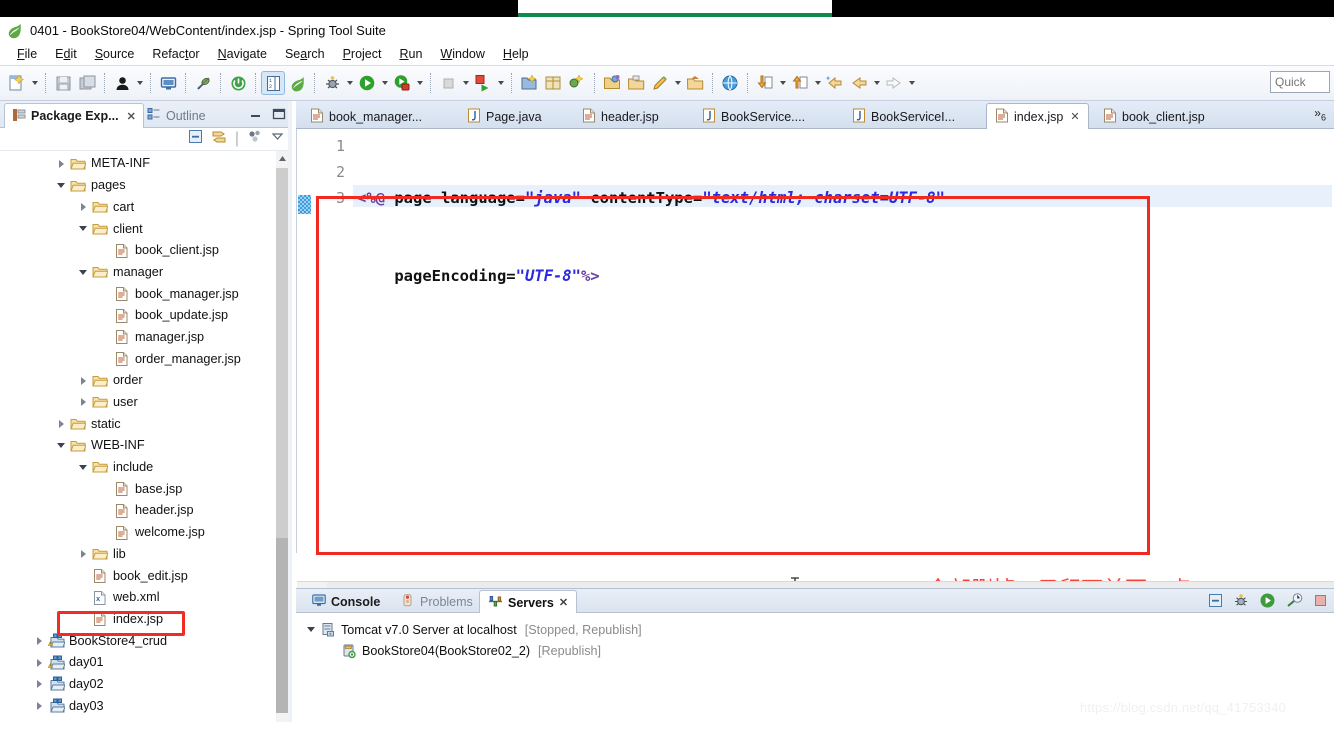  Describe the element at coordinates (27, 54) in the screenshot. I see `menu-file: File` at that location.